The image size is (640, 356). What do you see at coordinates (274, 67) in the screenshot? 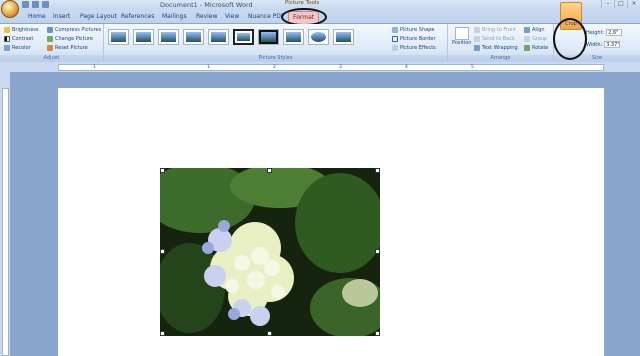
I see `ruler-number: 2` at bounding box center [274, 67].